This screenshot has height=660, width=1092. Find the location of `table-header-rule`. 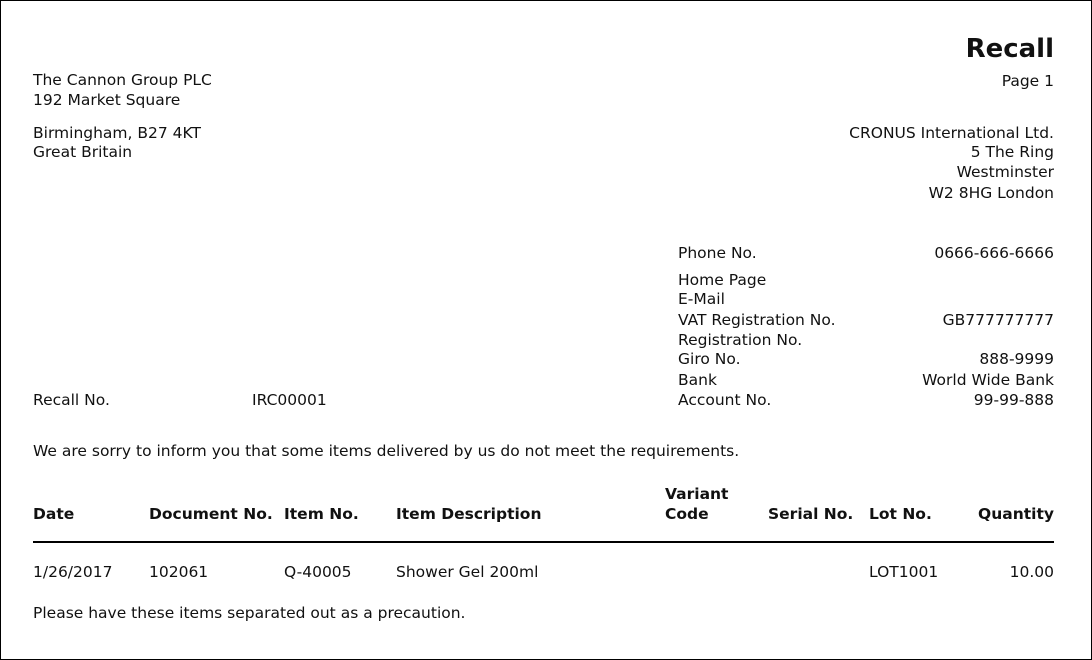

table-header-rule is located at coordinates (543, 542).